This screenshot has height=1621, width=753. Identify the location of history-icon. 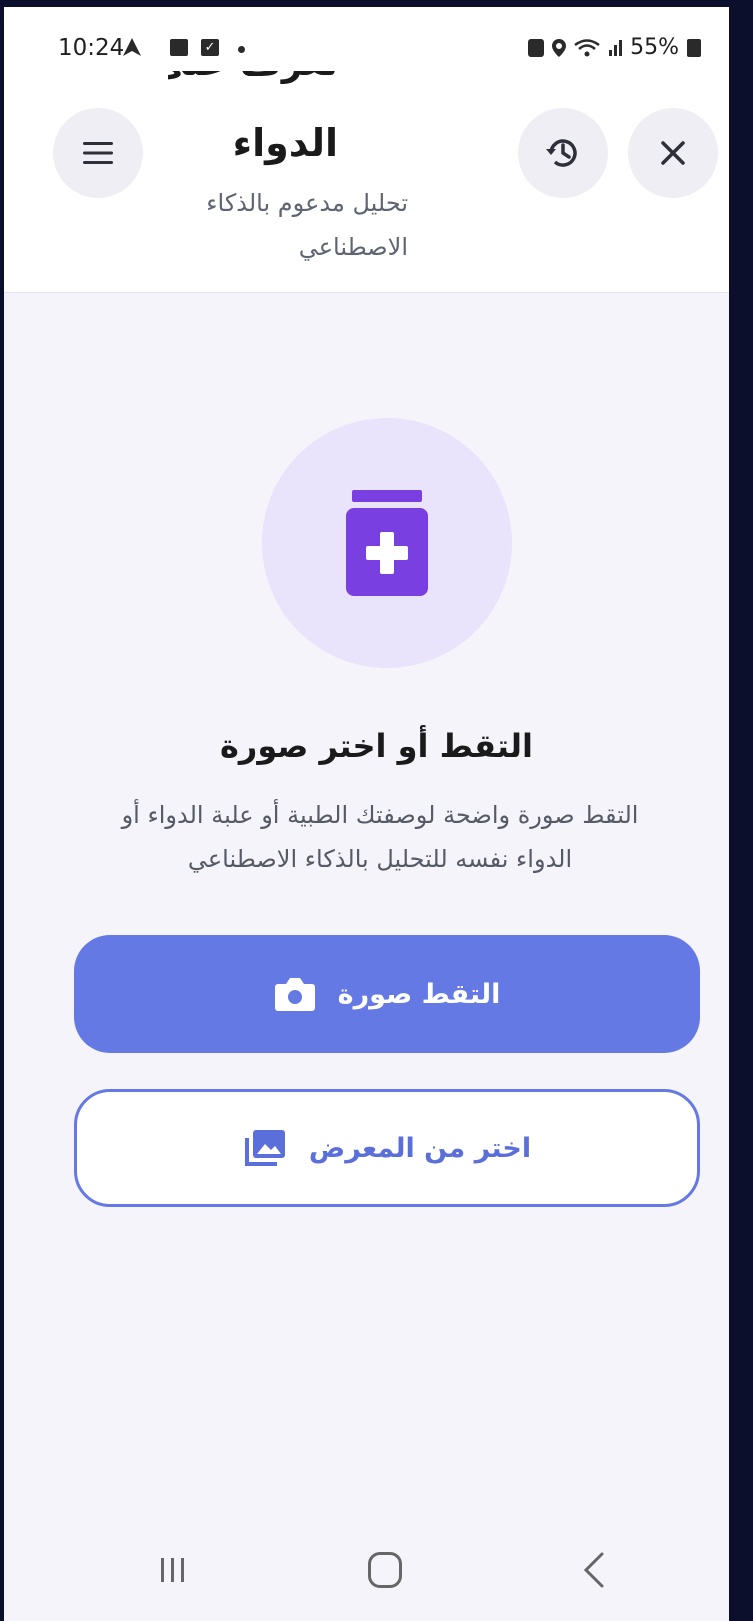
(561, 153).